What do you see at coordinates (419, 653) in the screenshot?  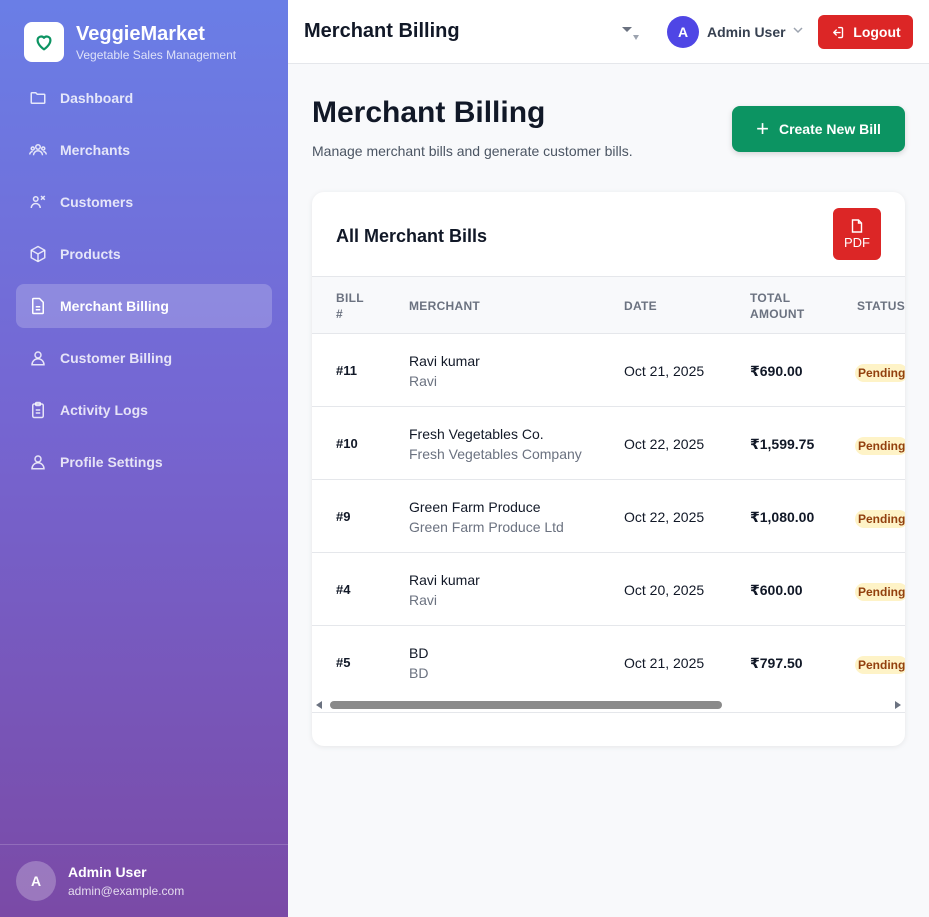 I see `merchant-name: BD` at bounding box center [419, 653].